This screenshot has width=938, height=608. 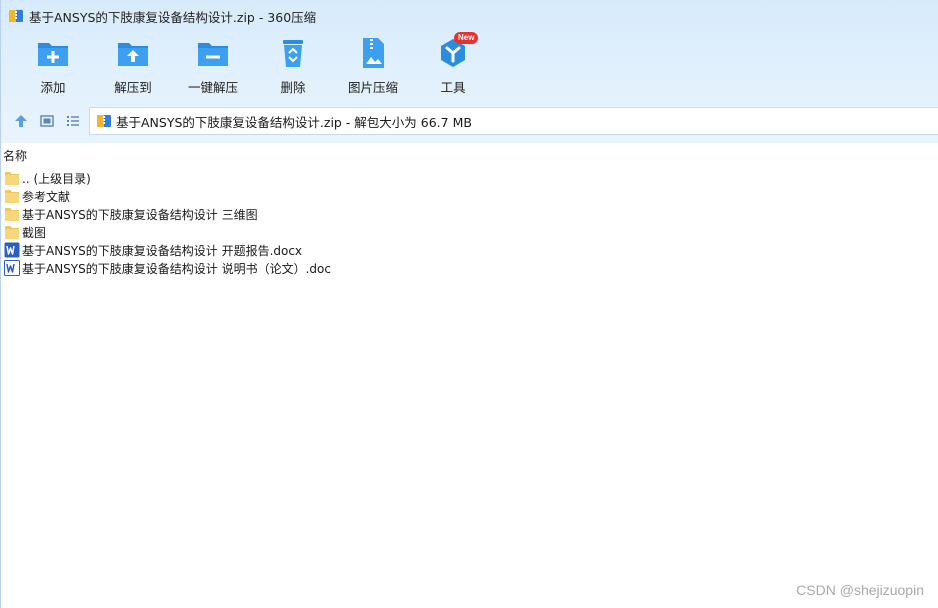 What do you see at coordinates (16, 16) in the screenshot?
I see `archive-app-icon` at bounding box center [16, 16].